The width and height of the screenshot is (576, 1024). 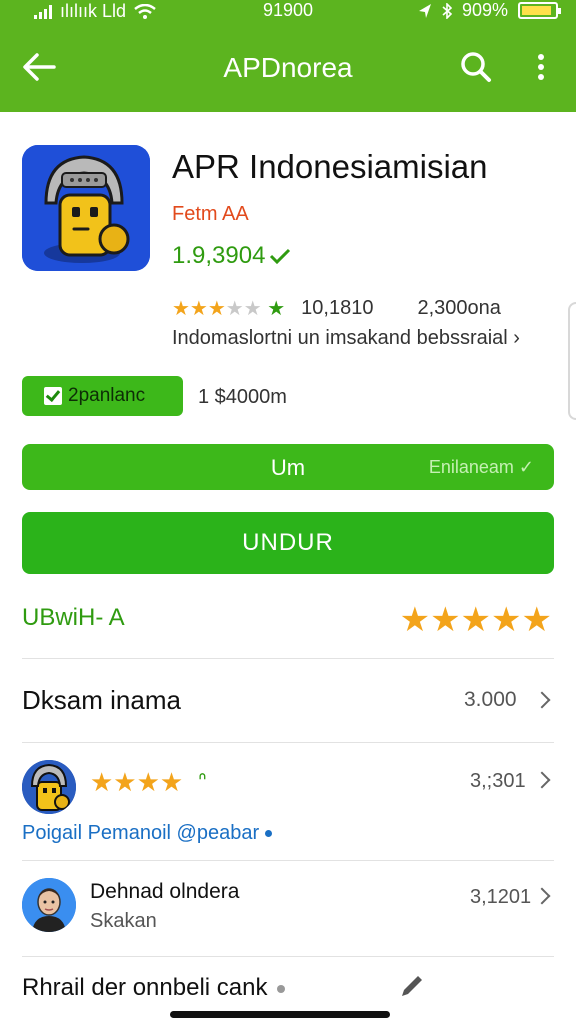 I want to click on helmet-avatar-icon, so click(x=49, y=787).